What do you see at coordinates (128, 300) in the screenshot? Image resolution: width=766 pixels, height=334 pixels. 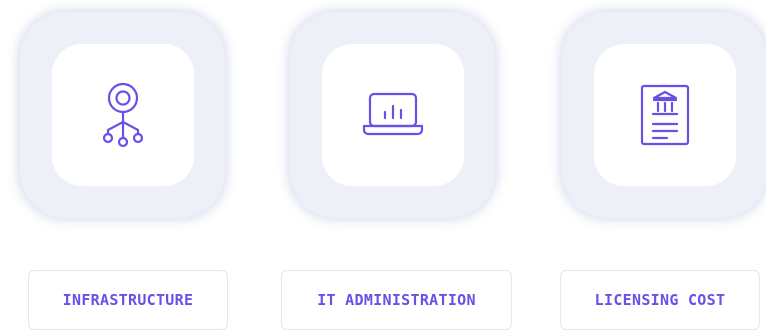 I see `infrastructure-button: INFRASTRUCTURE` at bounding box center [128, 300].